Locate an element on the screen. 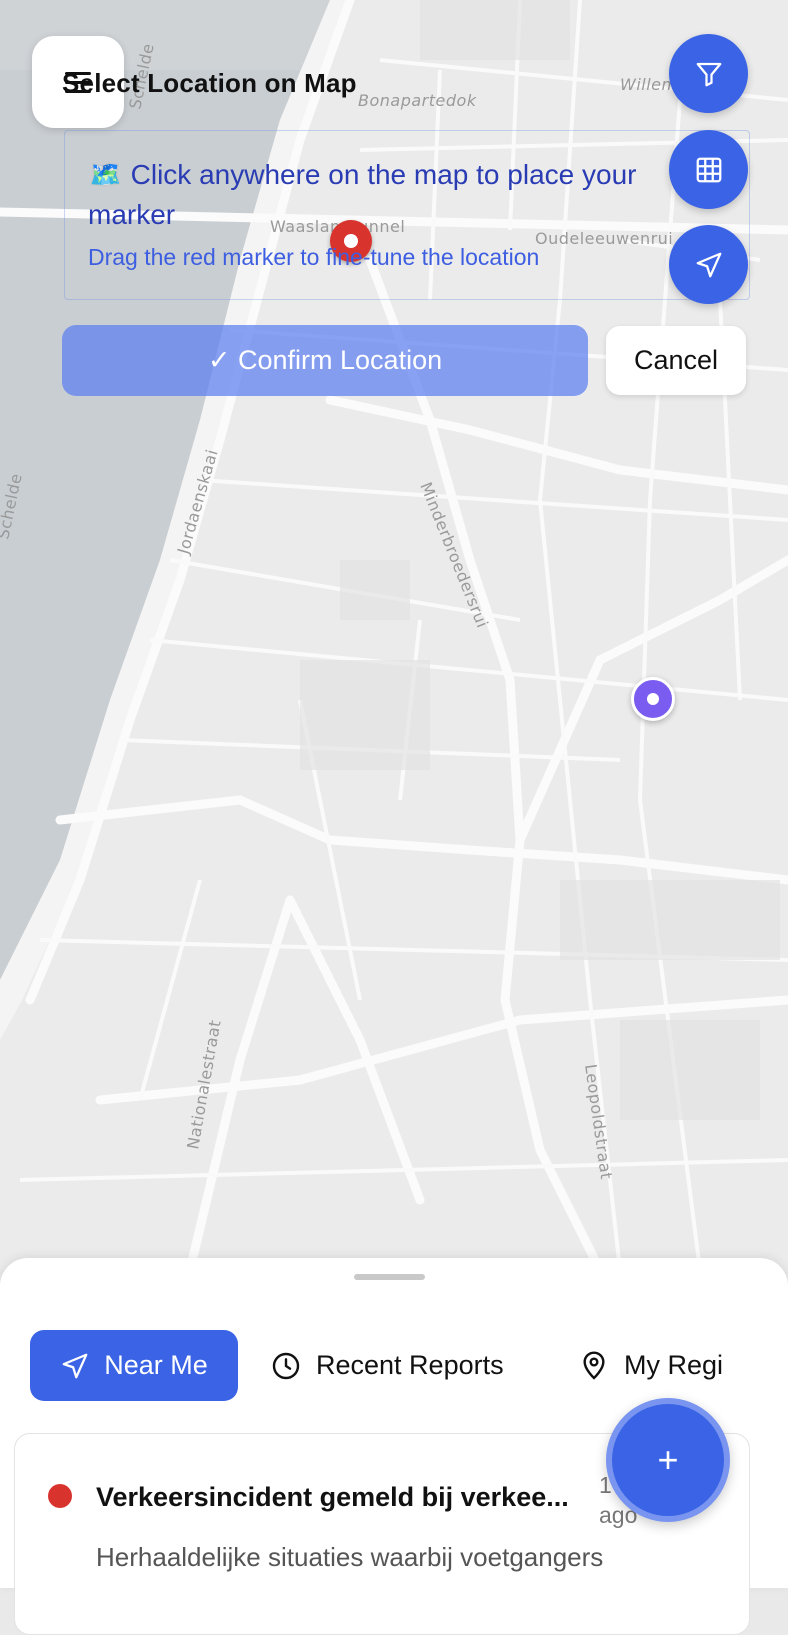 This screenshot has width=788, height=1635. add-report-button: + is located at coordinates (668, 1460).